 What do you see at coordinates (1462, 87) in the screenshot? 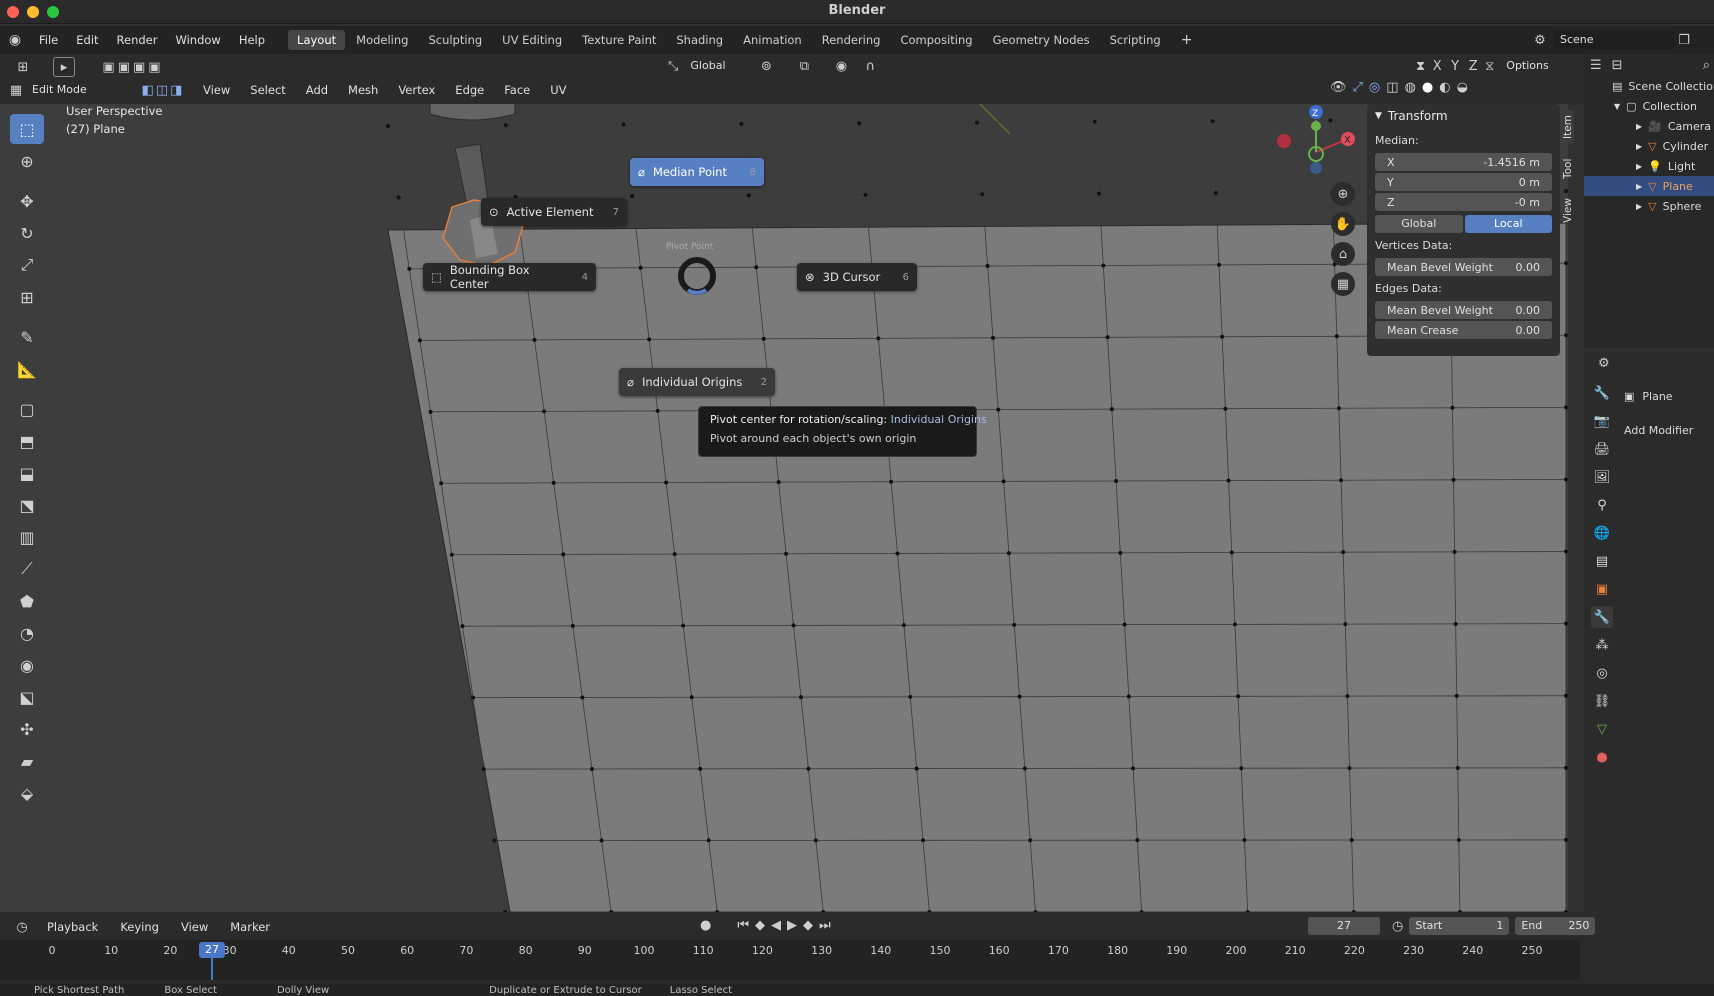
I see `rendered-shading-icon: ◒` at bounding box center [1462, 87].